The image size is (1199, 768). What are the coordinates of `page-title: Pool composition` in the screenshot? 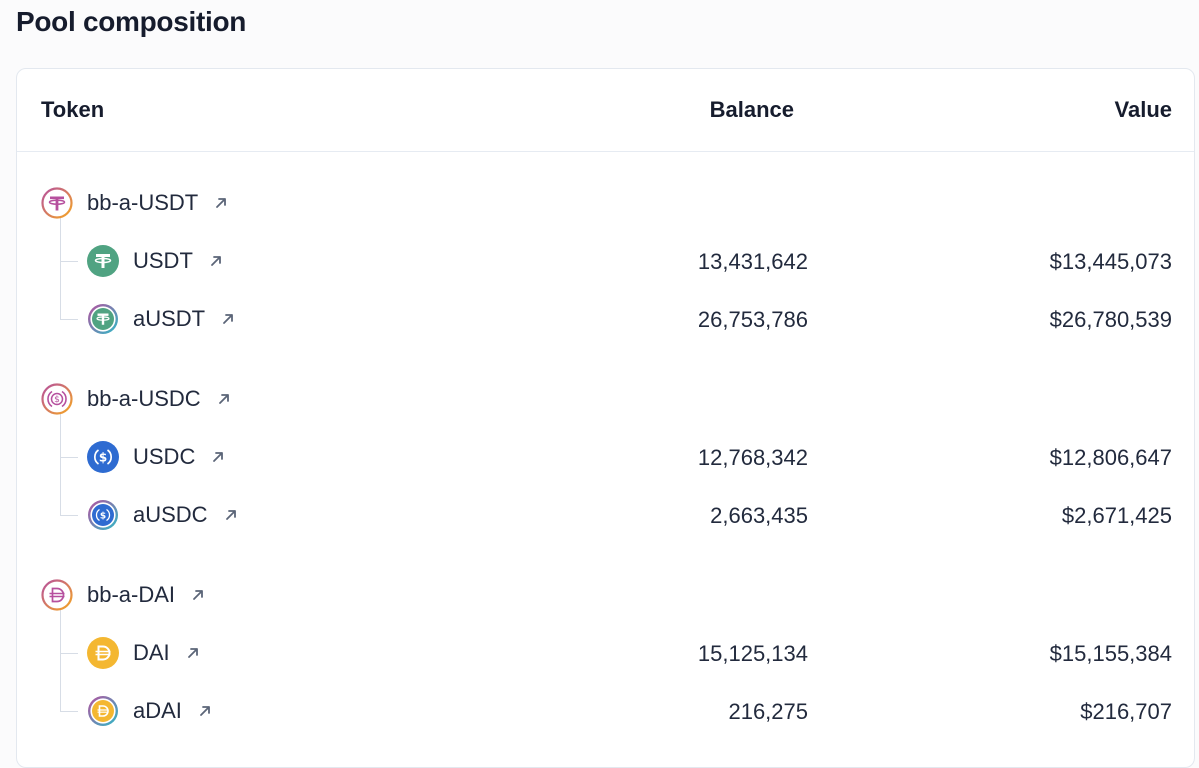 It's located at (131, 21).